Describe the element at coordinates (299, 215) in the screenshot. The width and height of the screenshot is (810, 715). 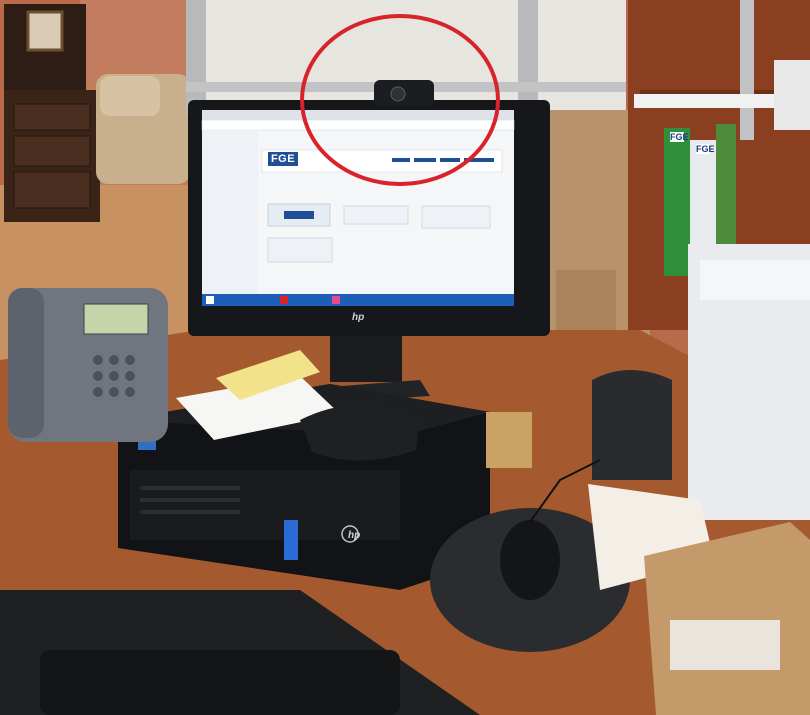
I see `screen-card-logo` at that location.